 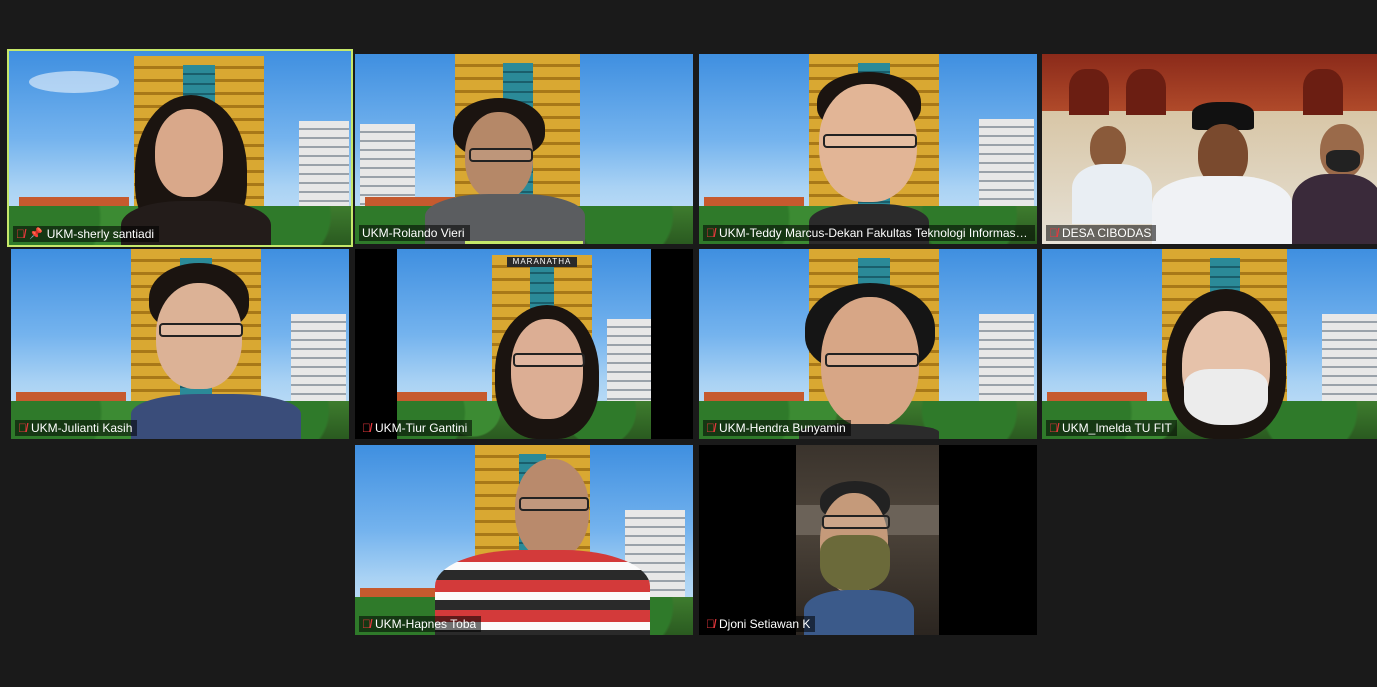 I want to click on video-tile-imelda-tu-fit: 🎙̸ UKM_Imelda TU FIT, so click(x=1209, y=344).